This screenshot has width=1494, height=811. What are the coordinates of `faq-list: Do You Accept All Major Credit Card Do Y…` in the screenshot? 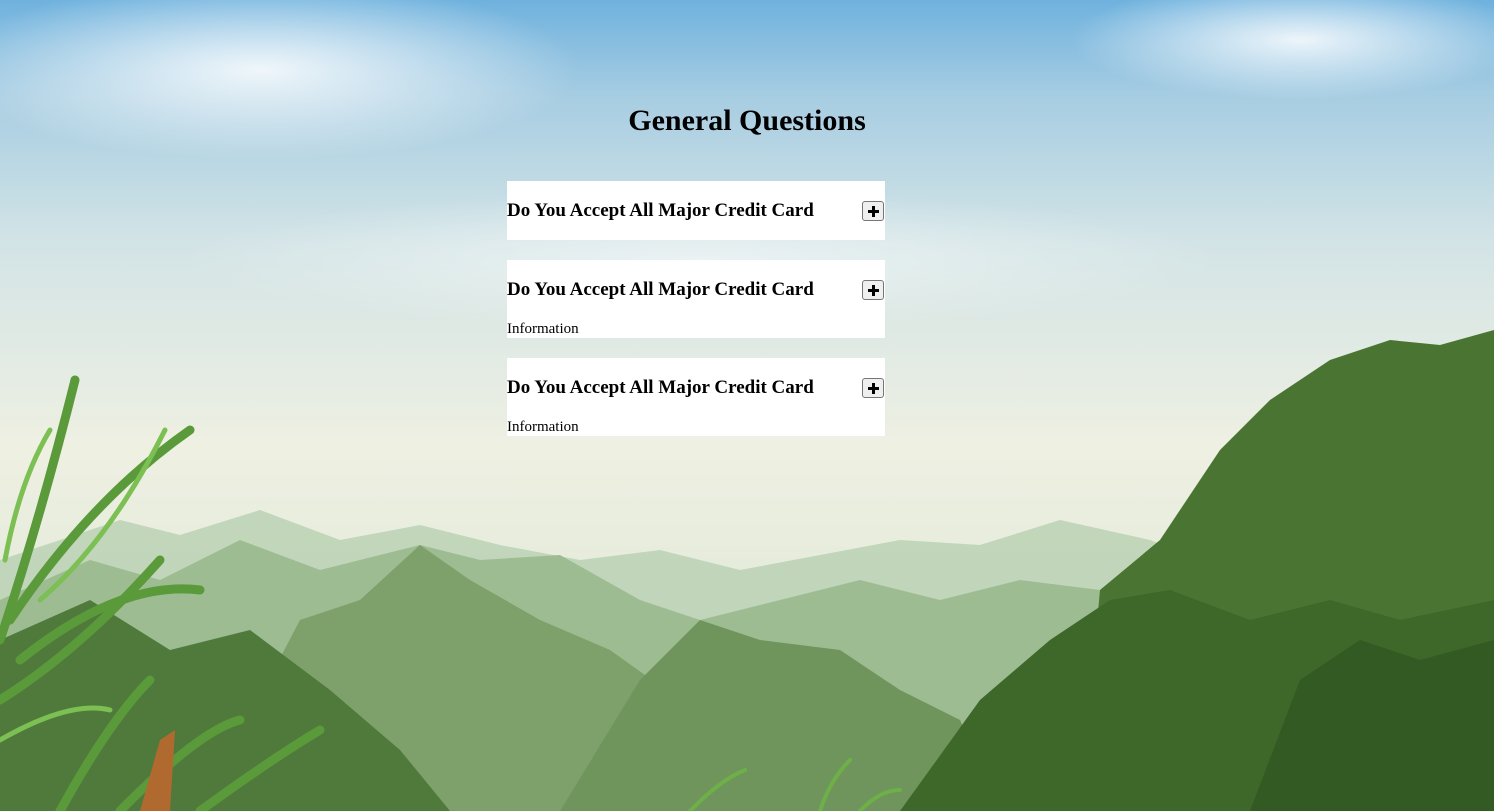 It's located at (696, 318).